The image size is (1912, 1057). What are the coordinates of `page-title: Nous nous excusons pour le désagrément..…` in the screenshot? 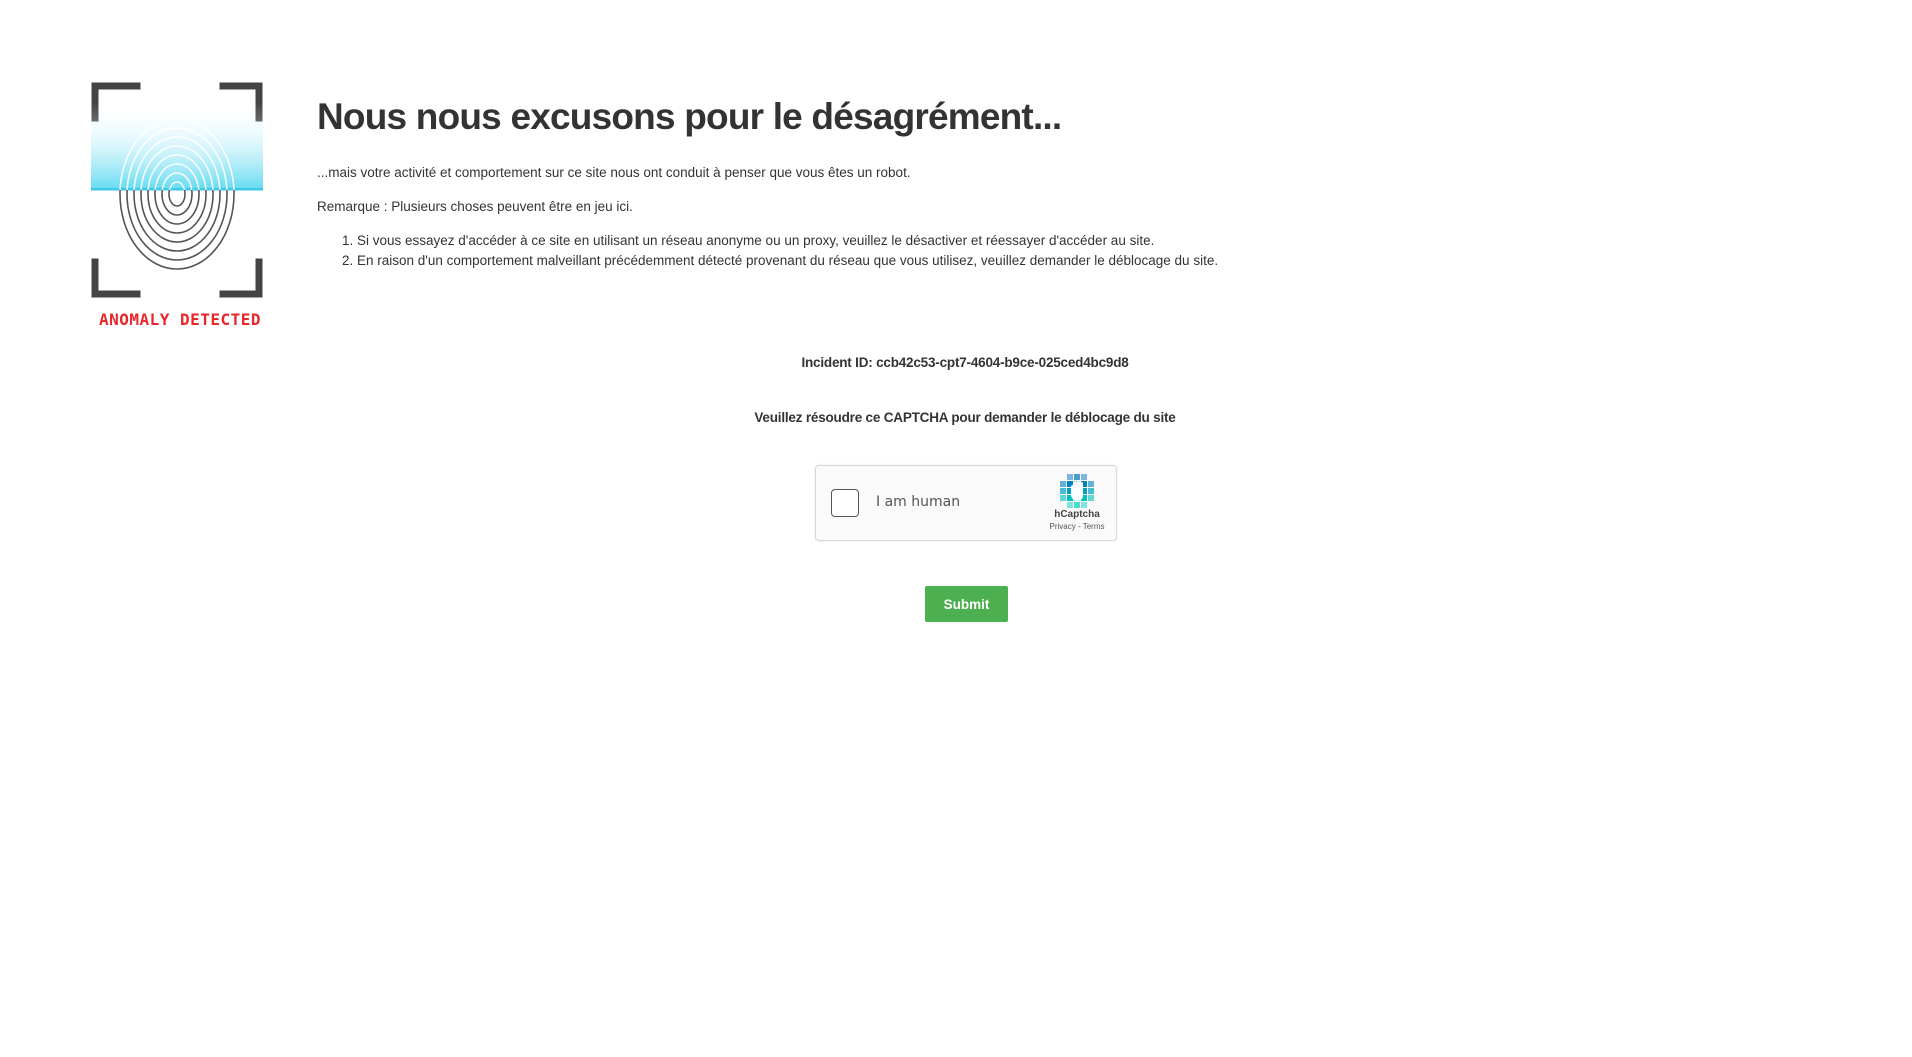 It's located at (689, 116).